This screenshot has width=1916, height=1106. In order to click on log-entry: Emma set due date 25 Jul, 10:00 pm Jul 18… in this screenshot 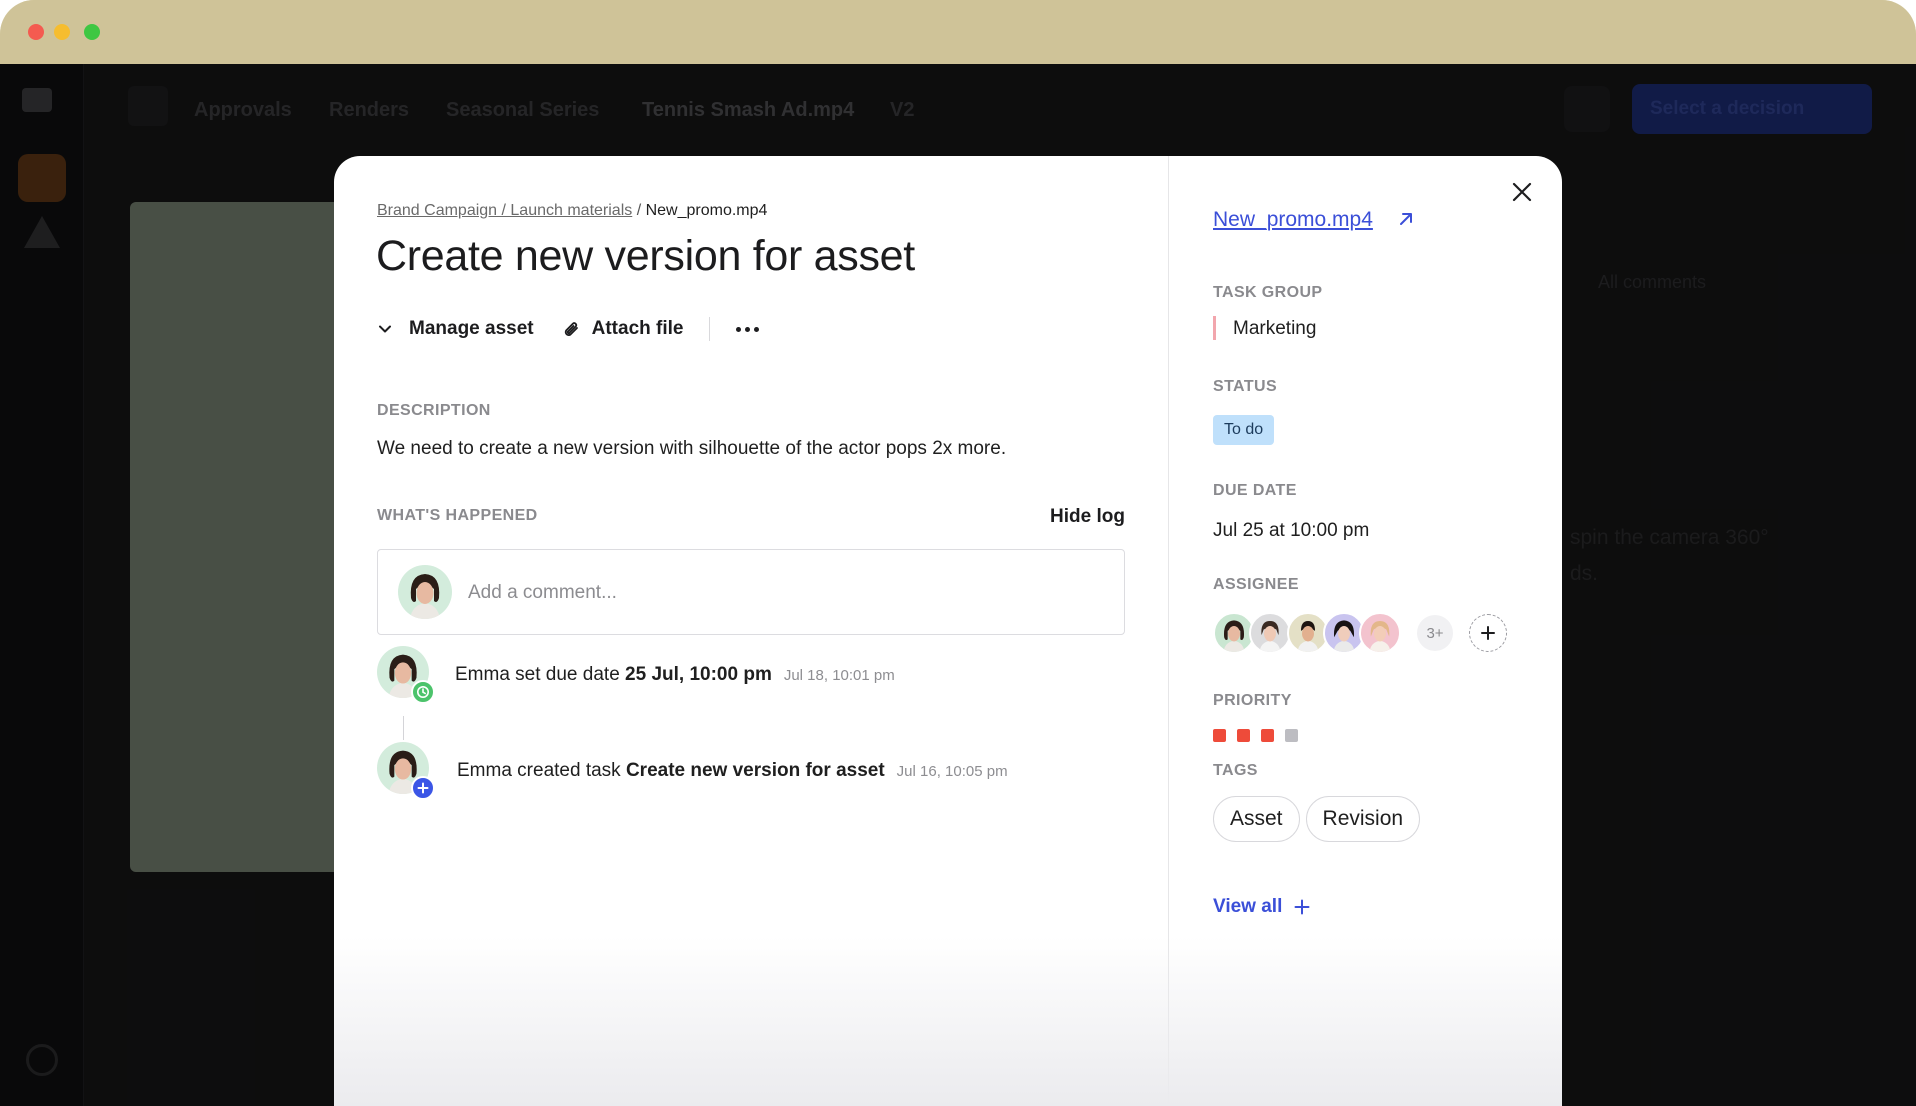, I will do `click(757, 676)`.